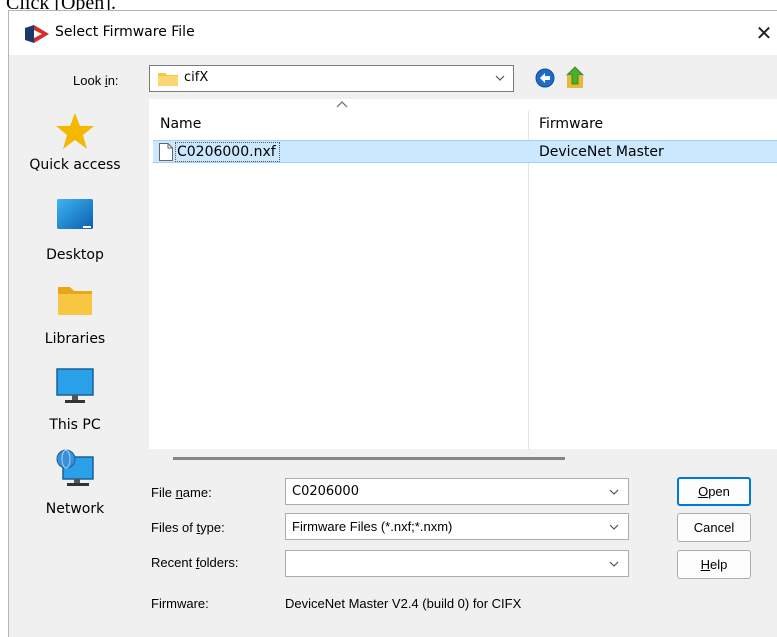 Image resolution: width=777 pixels, height=637 pixels. What do you see at coordinates (180, 124) in the screenshot?
I see `column-header-name: Name` at bounding box center [180, 124].